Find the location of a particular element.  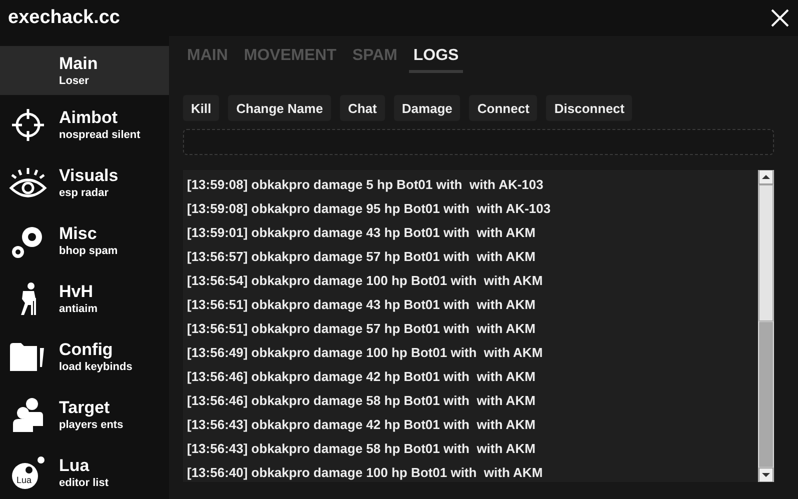

item-title: Visuals is located at coordinates (88, 176).